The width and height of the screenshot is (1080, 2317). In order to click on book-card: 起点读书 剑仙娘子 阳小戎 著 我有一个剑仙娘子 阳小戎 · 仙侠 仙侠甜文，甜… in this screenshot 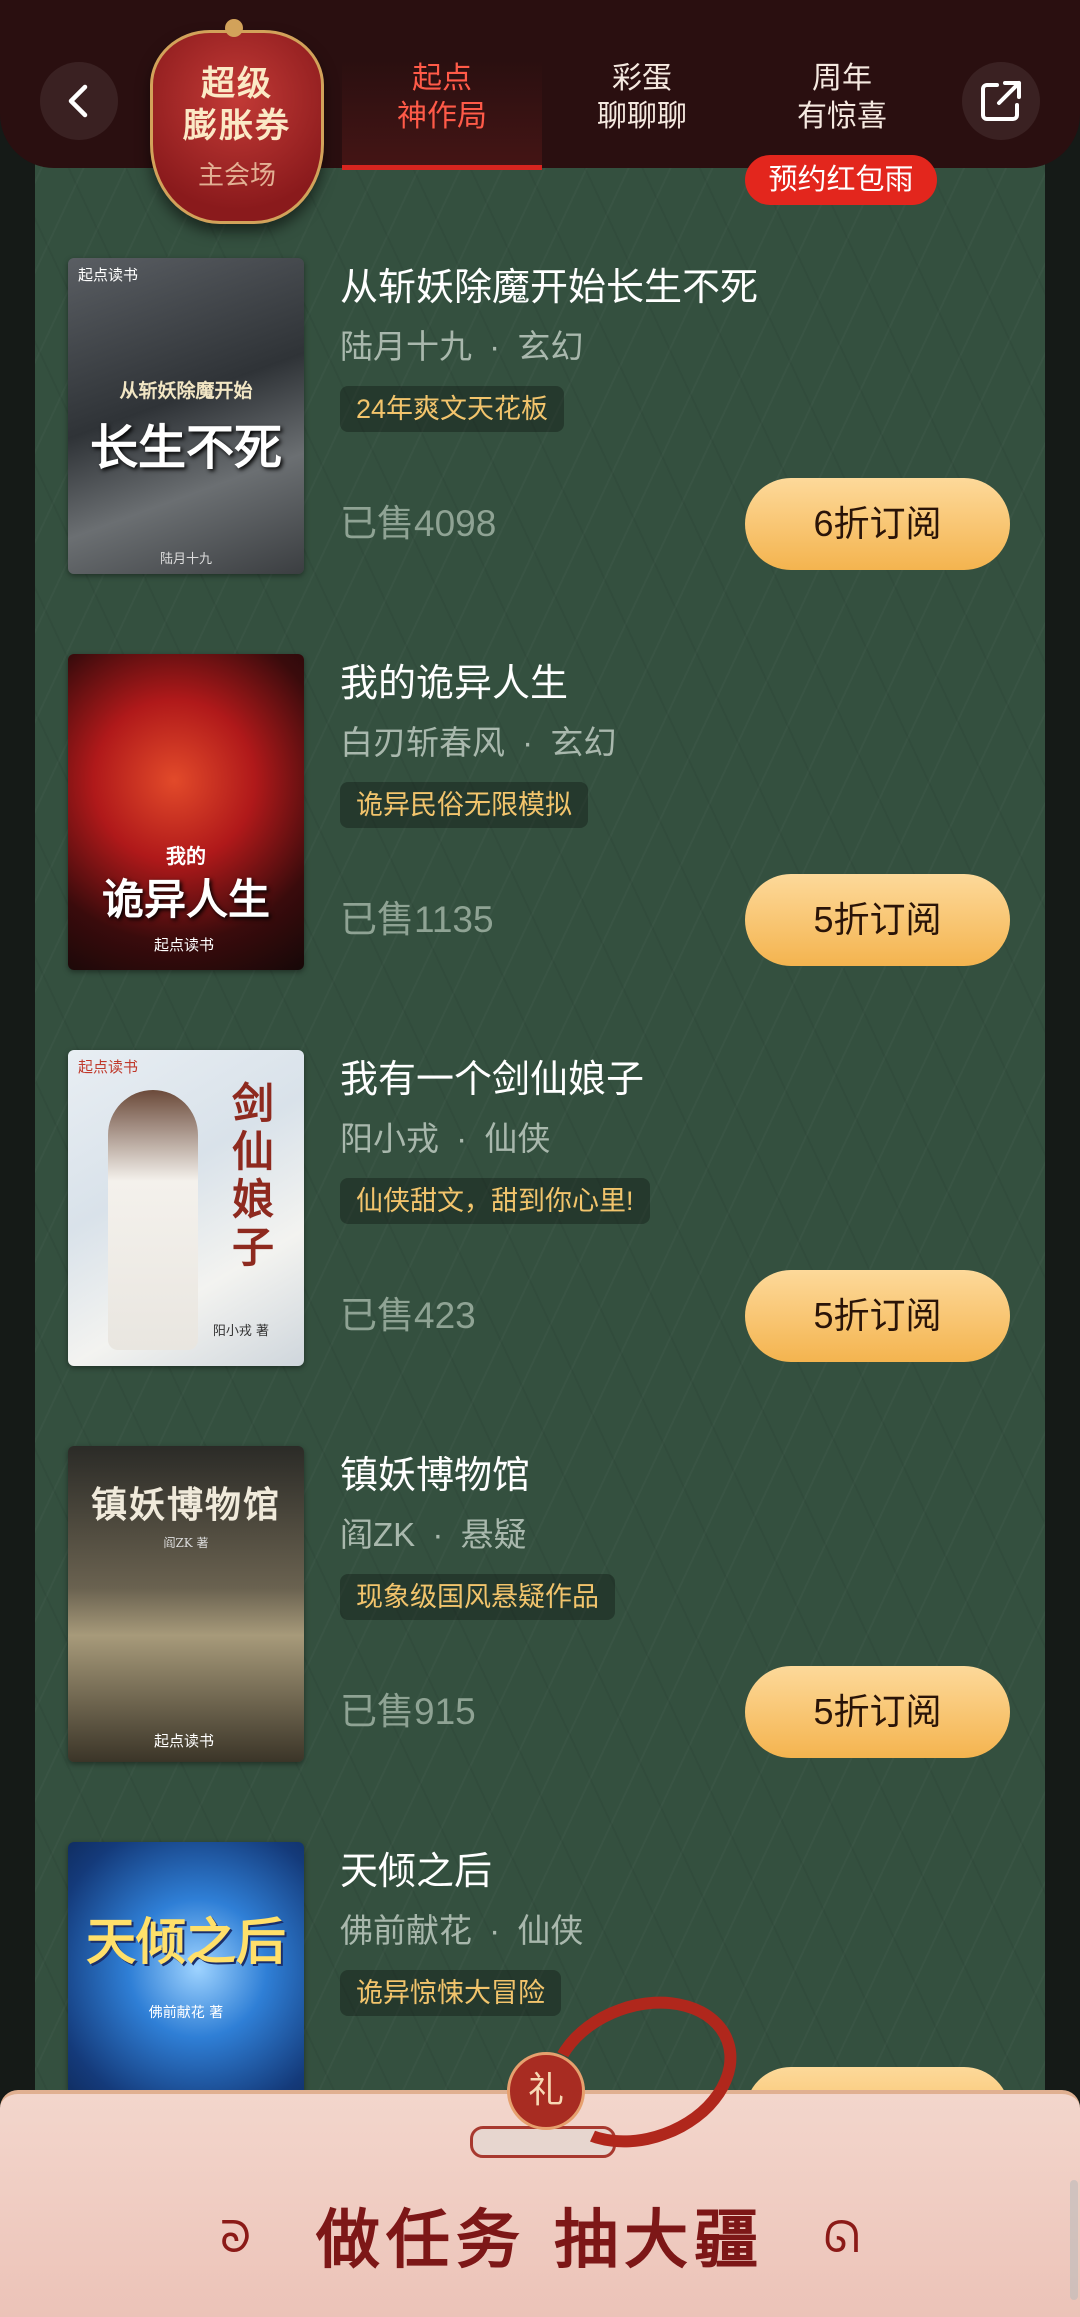, I will do `click(540, 1215)`.